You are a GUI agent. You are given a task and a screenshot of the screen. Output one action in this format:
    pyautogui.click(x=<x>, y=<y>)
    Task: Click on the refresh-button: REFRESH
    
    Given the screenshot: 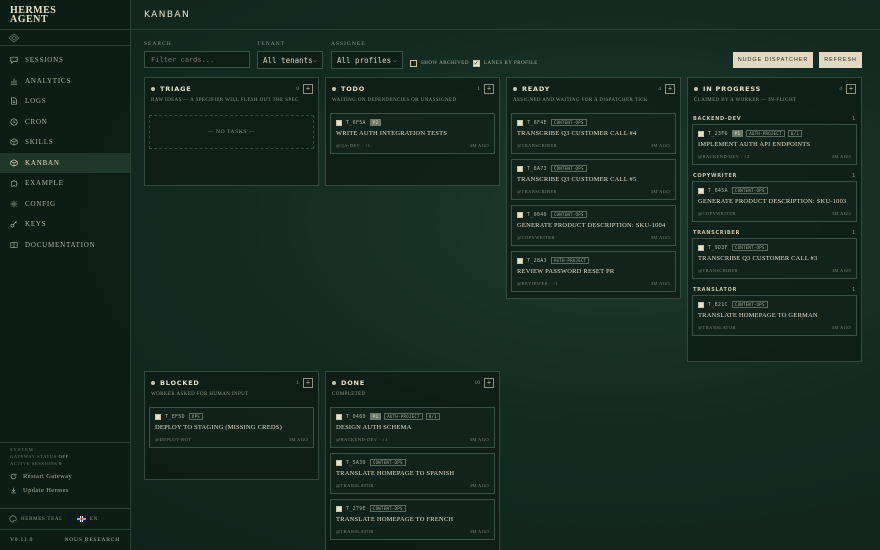 What is the action you would take?
    pyautogui.click(x=840, y=60)
    